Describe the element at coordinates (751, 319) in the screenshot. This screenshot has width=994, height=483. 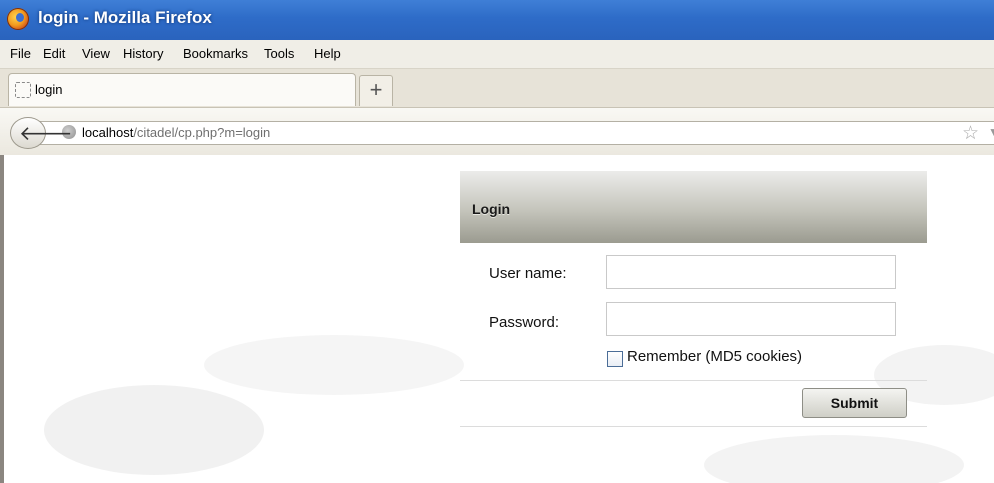
I see `password-input` at that location.